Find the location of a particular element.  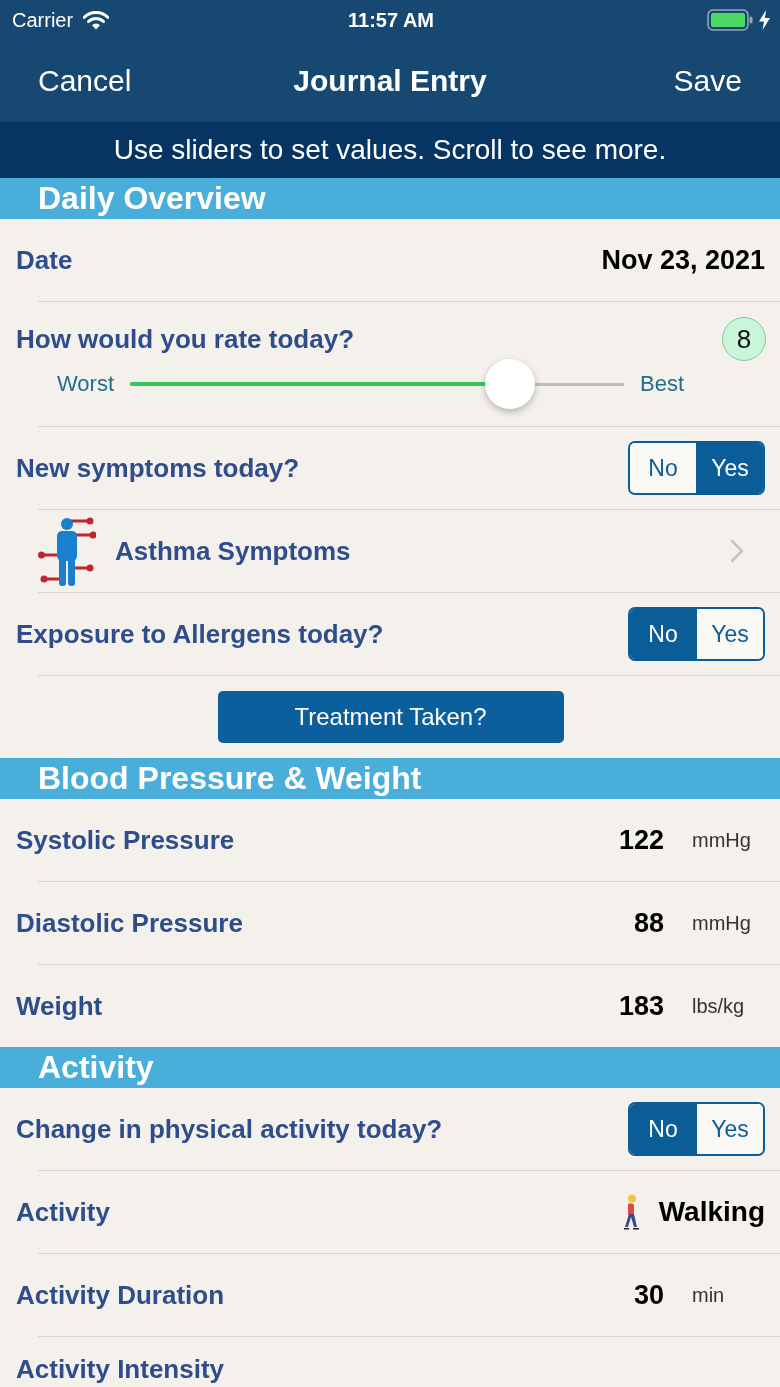

chevron-right-icon is located at coordinates (737, 551).